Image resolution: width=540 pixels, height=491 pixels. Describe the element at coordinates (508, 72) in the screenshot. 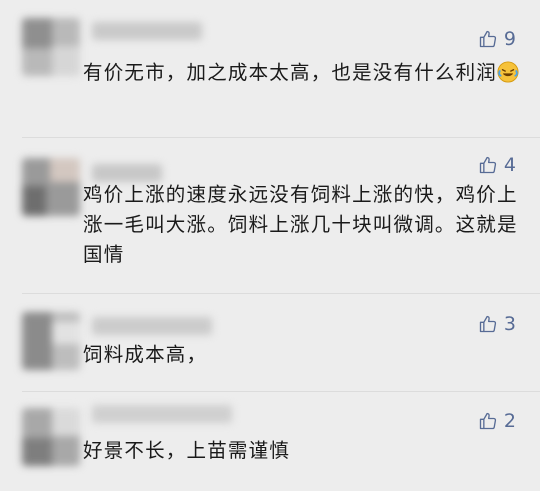

I see `laughing-crying-emoji` at that location.